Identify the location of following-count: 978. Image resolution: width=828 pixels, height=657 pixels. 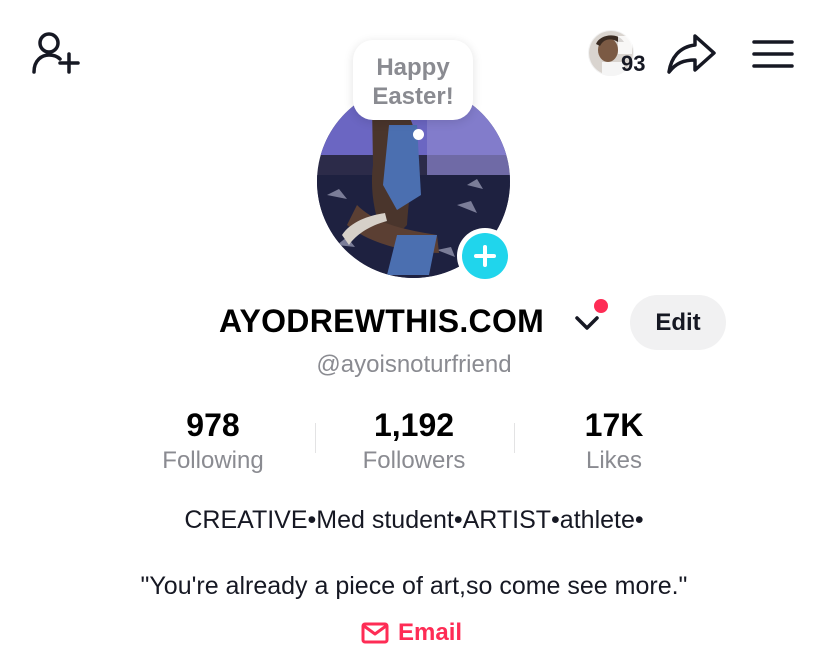
(213, 425).